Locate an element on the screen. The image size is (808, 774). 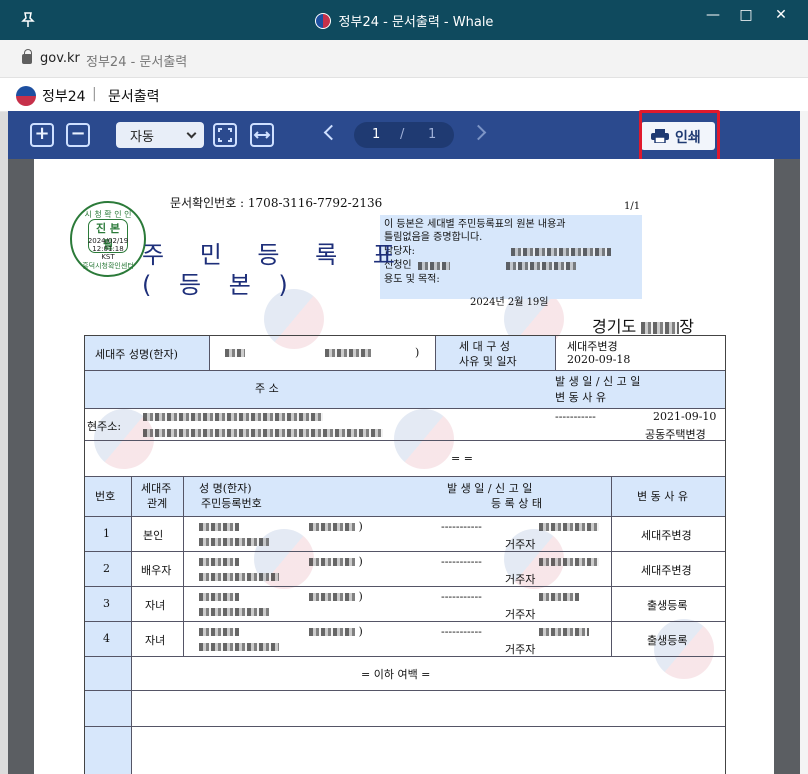
row-relation: 본인 is located at coordinates (153, 535).